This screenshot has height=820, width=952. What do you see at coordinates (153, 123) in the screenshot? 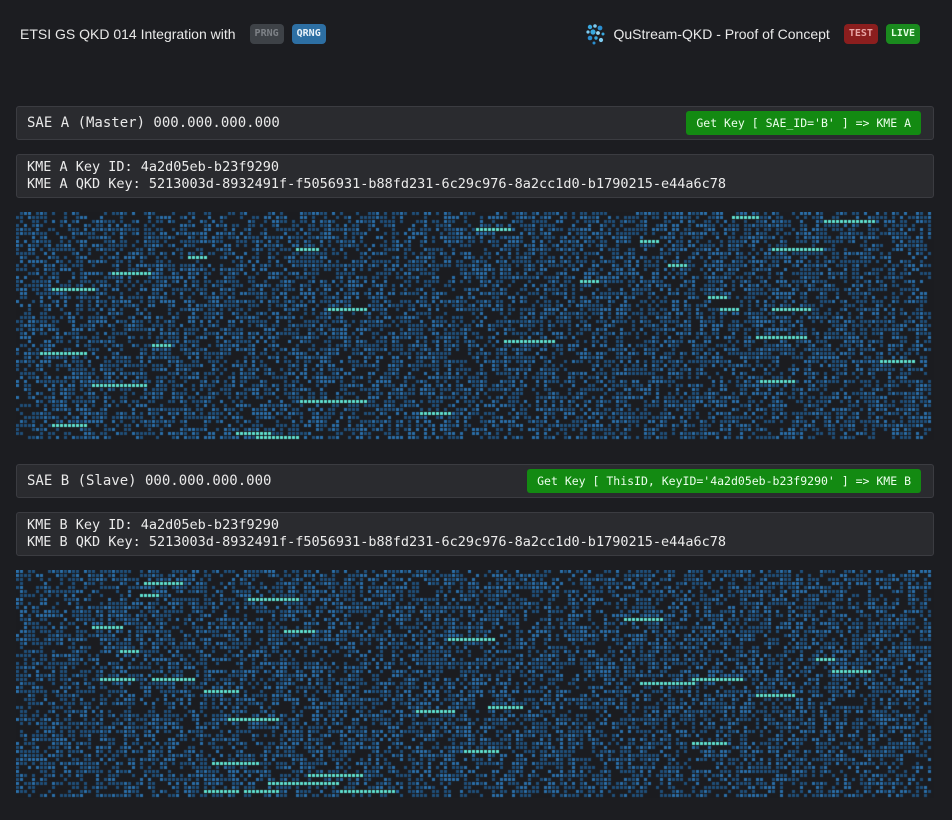
I see `sae-a-title: SAE A (Master) 000.000.000.000` at bounding box center [153, 123].